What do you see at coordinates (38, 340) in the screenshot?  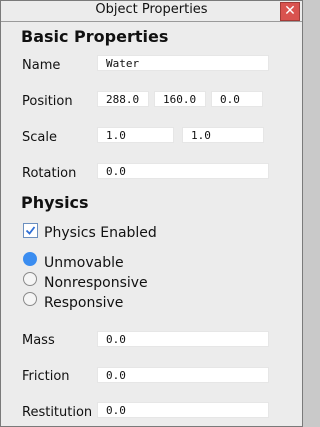 I see `mass-label: Mass` at bounding box center [38, 340].